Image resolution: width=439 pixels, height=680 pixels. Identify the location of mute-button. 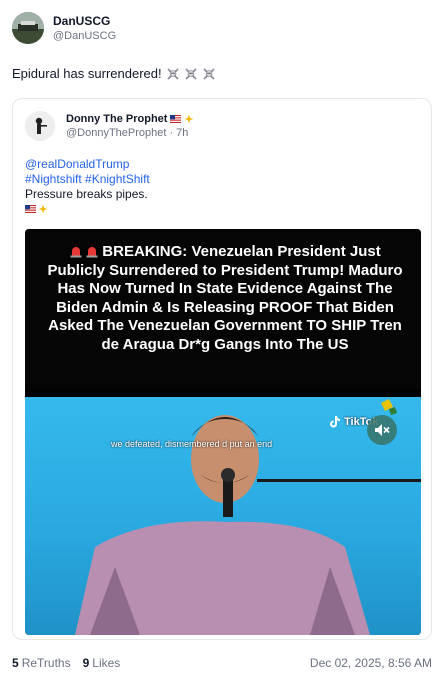
(382, 430).